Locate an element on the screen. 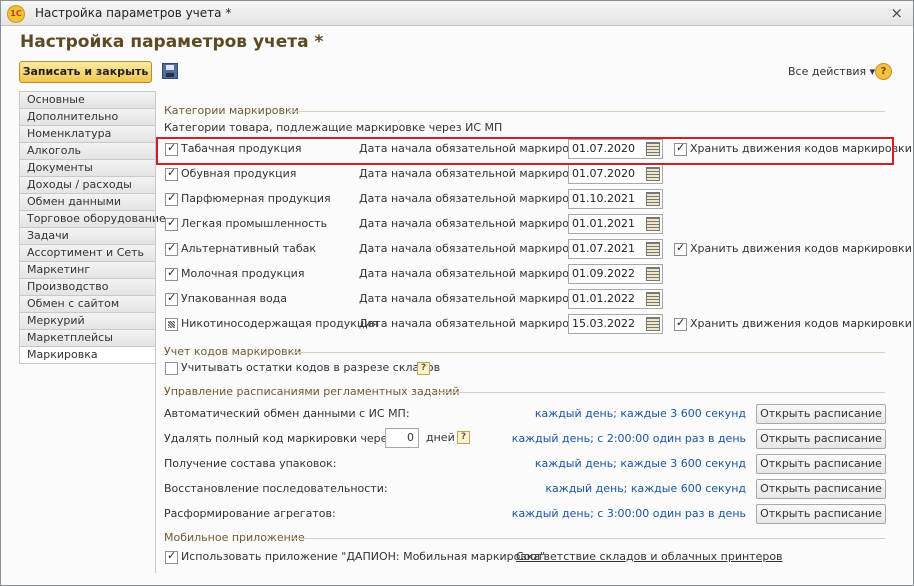 This screenshot has width=914, height=586. sidebar-bottom-border is located at coordinates (87, 363).